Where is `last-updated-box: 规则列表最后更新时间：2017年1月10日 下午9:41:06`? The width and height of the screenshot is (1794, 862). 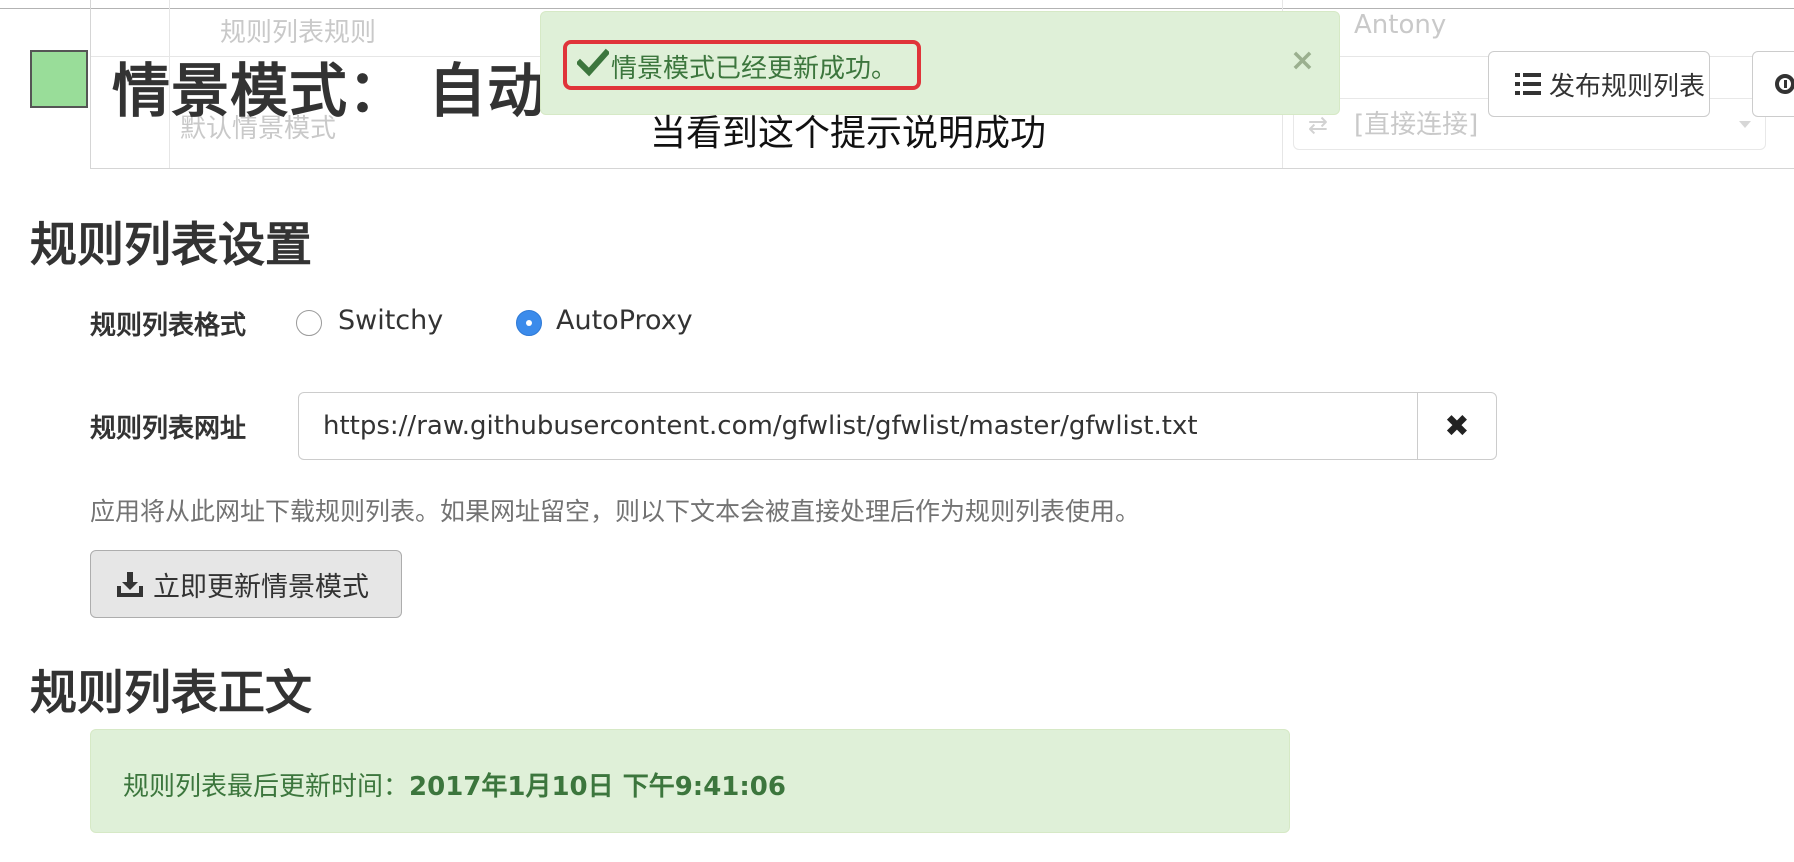 last-updated-box: 规则列表最后更新时间：2017年1月10日 下午9:41:06 is located at coordinates (690, 781).